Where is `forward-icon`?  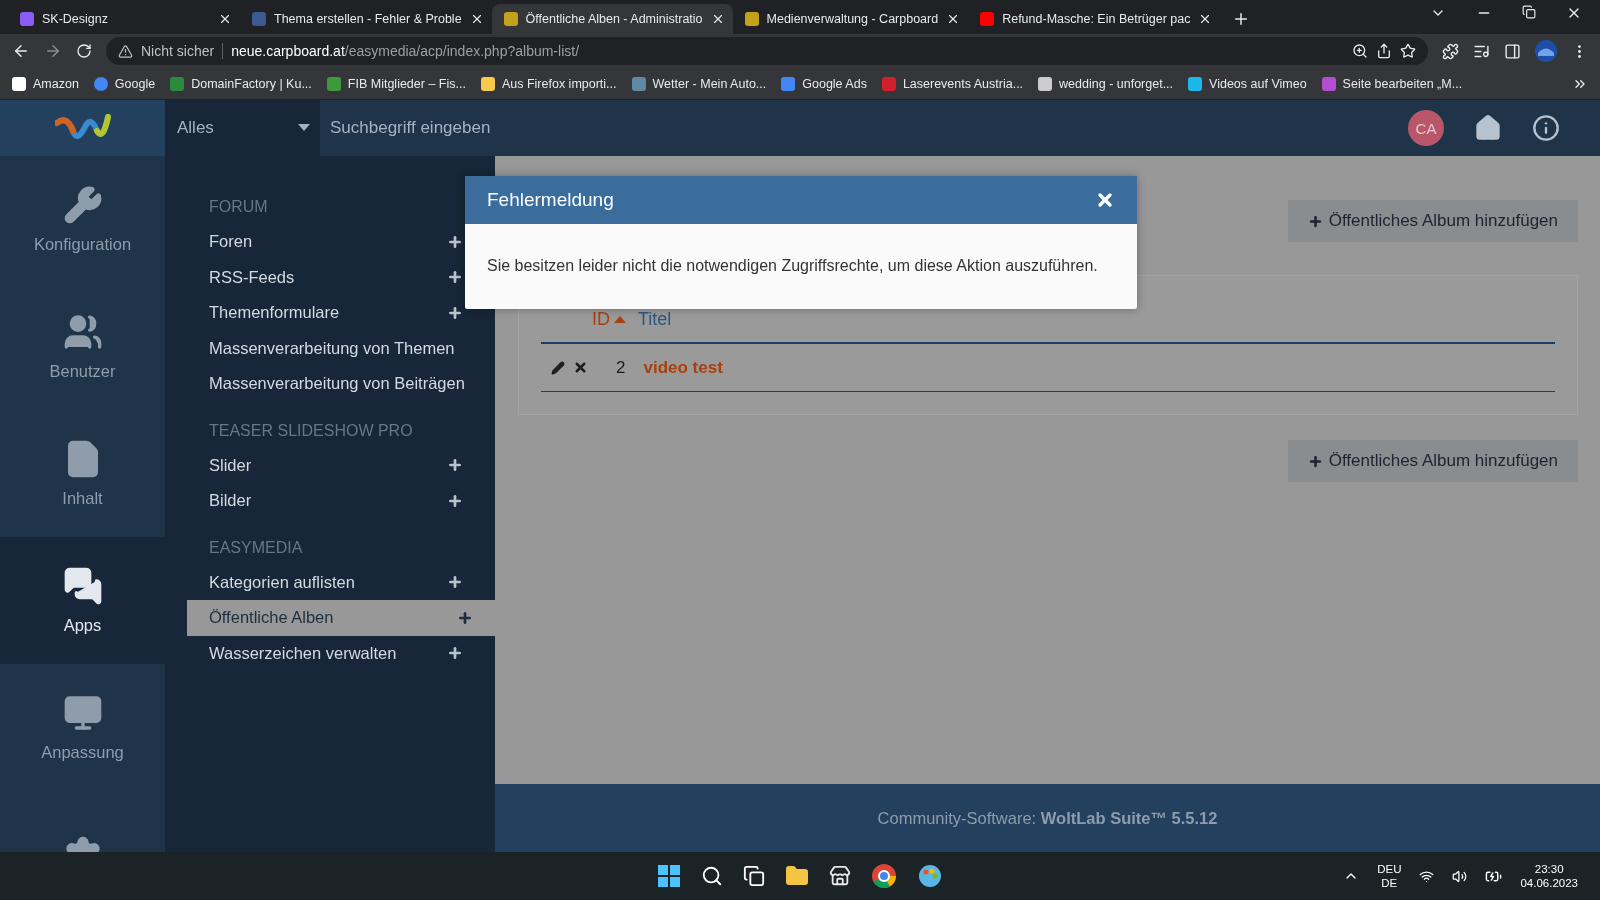 forward-icon is located at coordinates (53, 51).